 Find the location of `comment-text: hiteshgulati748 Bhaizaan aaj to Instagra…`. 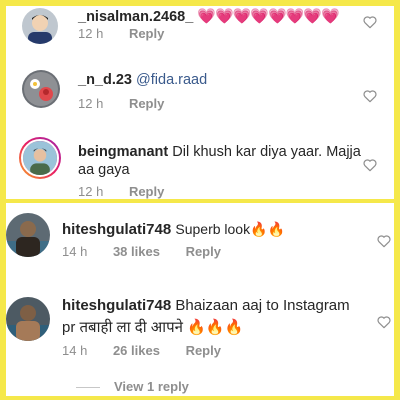

comment-text: hiteshgulati748 Bhaizaan aaj to Instagra… is located at coordinates (206, 306).